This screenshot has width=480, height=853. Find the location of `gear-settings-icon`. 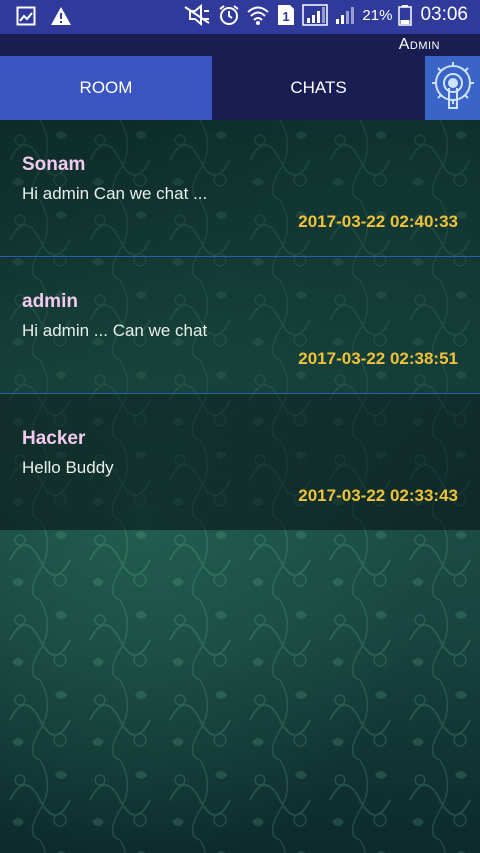

gear-settings-icon is located at coordinates (453, 88).